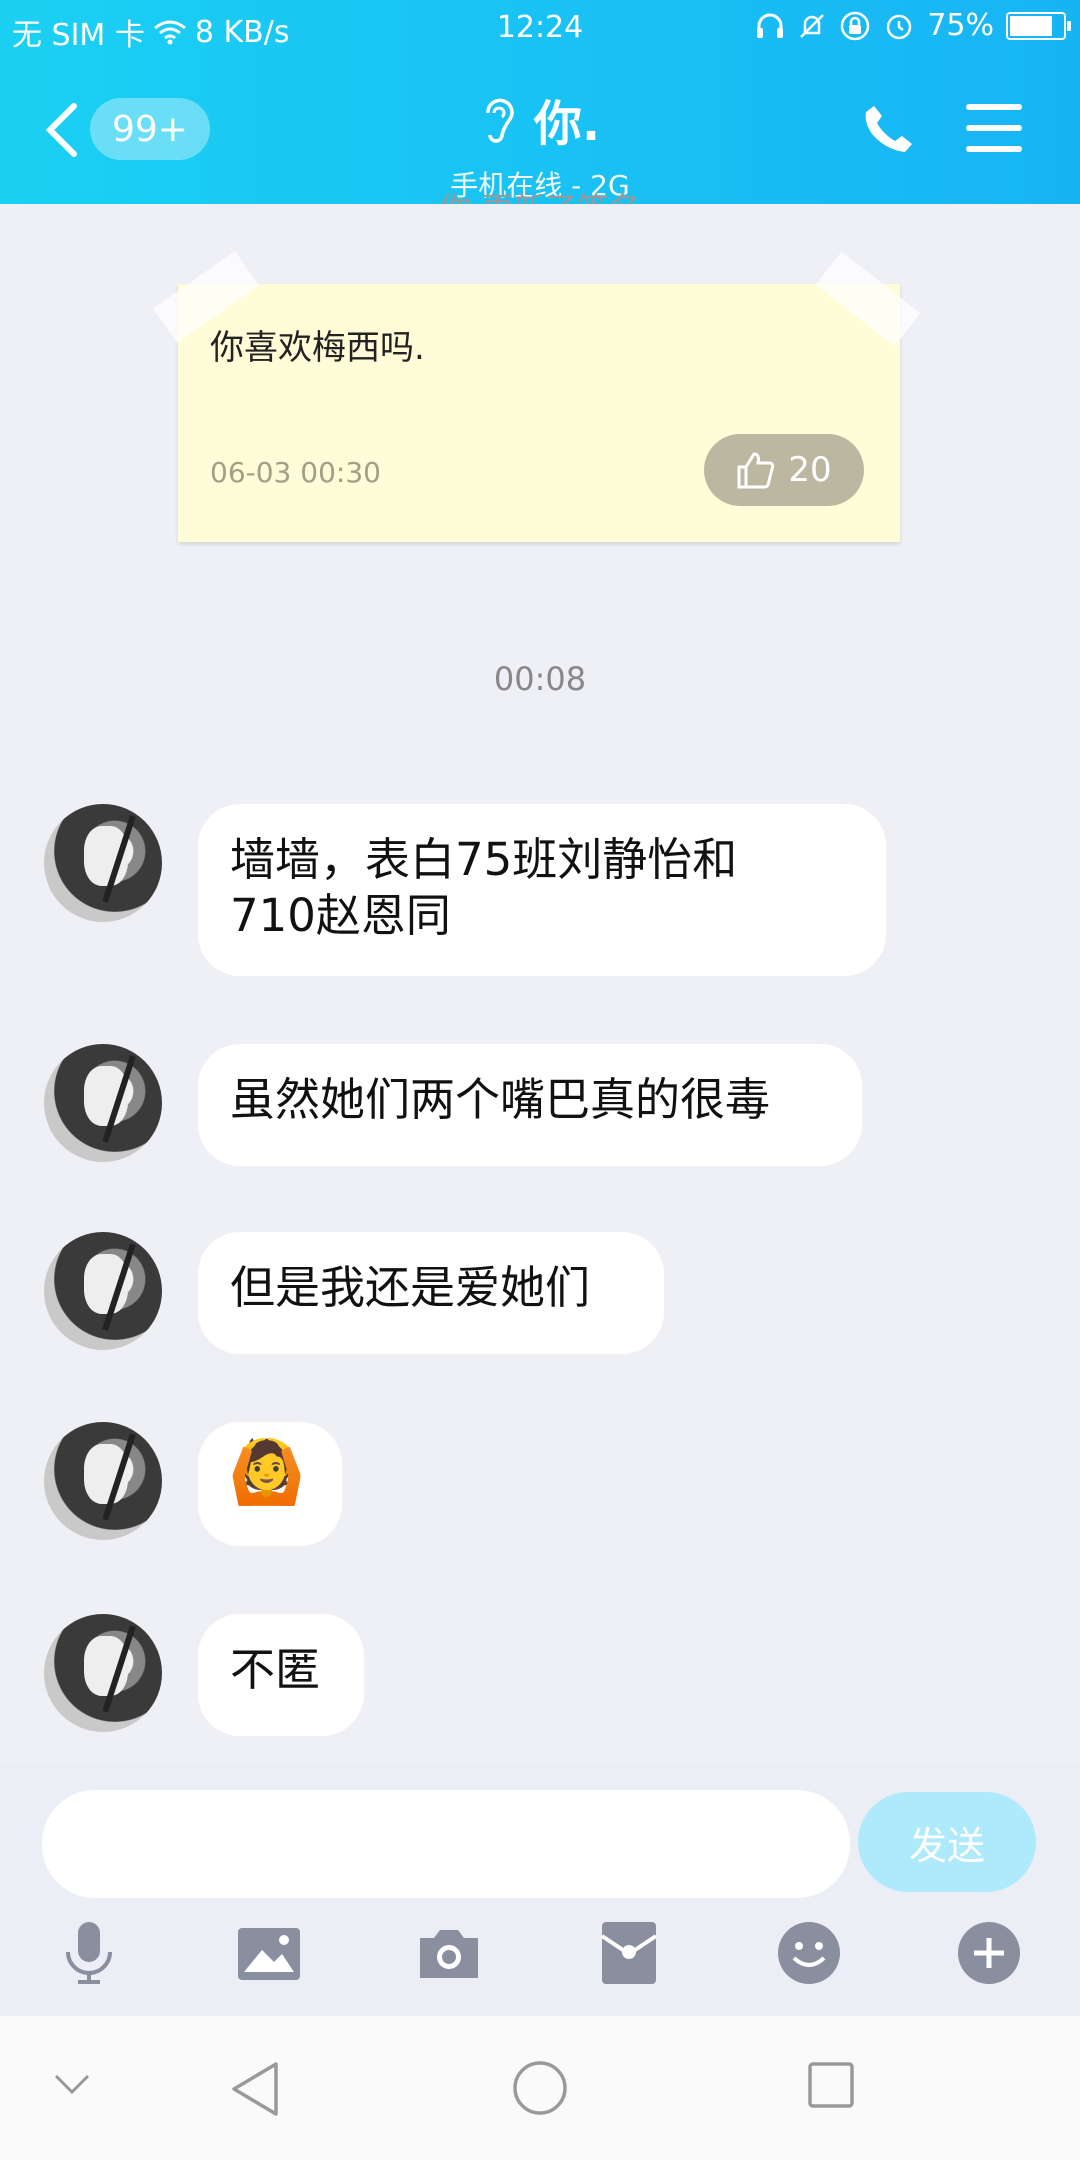  Describe the element at coordinates (255, 2089) in the screenshot. I see `back-triangle-icon` at that location.